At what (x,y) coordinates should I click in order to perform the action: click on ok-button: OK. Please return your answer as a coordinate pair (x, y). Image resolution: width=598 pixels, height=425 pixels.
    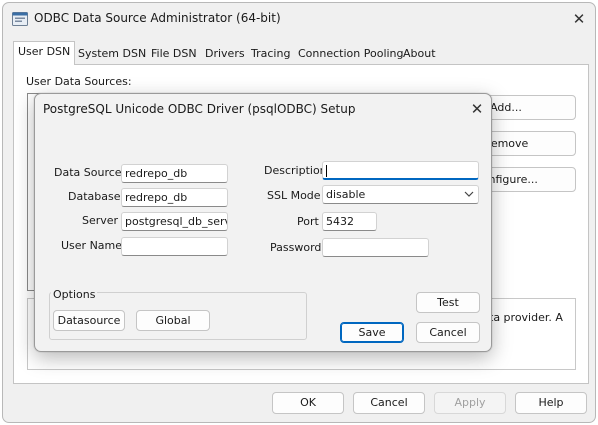
    Looking at the image, I should click on (308, 403).